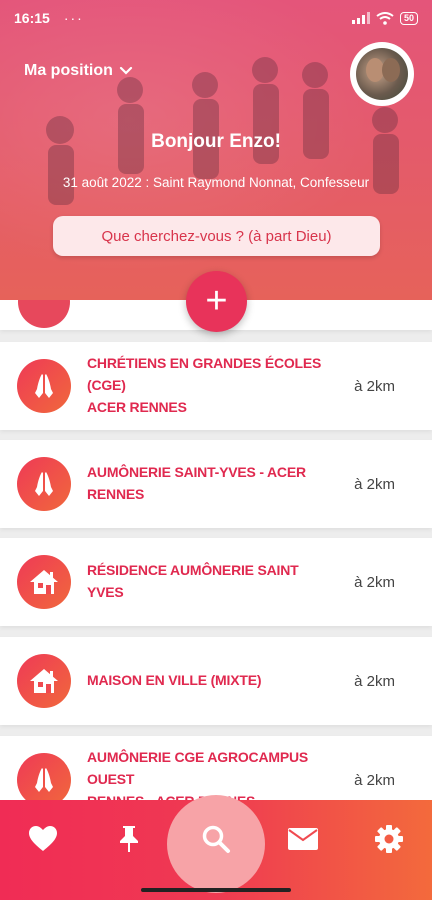 The height and width of the screenshot is (900, 432). I want to click on list-item-title-line1: Aumônerie Saint-Yves - ACER Rennes, so click(196, 483).